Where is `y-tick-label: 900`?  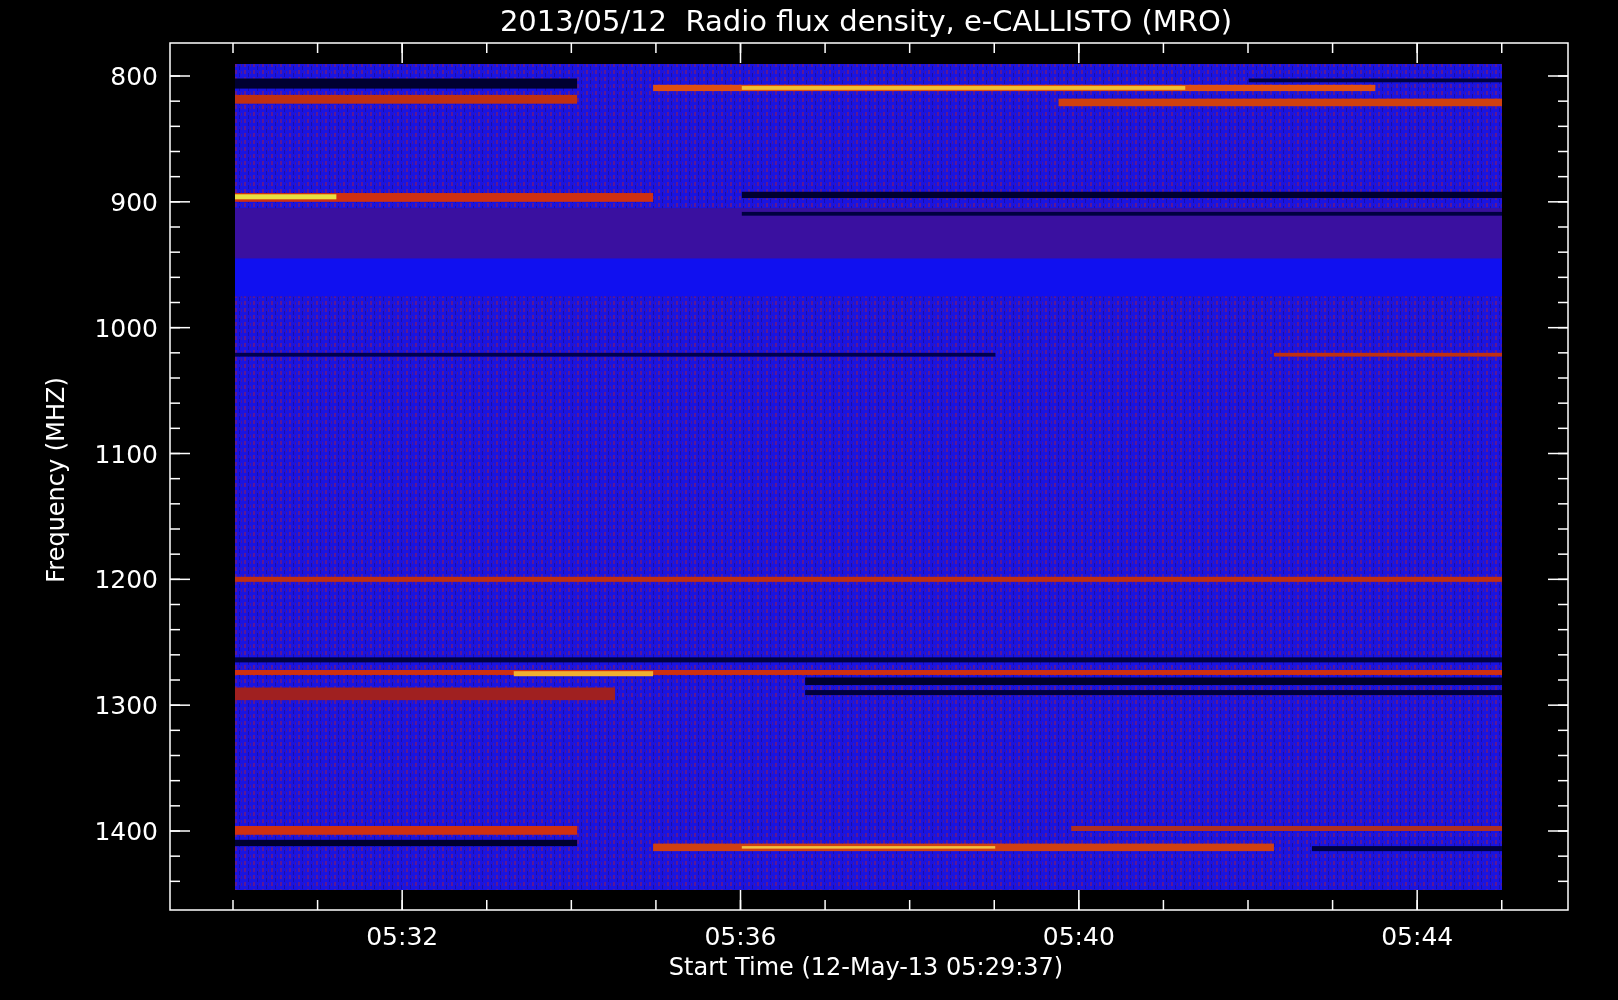
y-tick-label: 900 is located at coordinates (134, 202).